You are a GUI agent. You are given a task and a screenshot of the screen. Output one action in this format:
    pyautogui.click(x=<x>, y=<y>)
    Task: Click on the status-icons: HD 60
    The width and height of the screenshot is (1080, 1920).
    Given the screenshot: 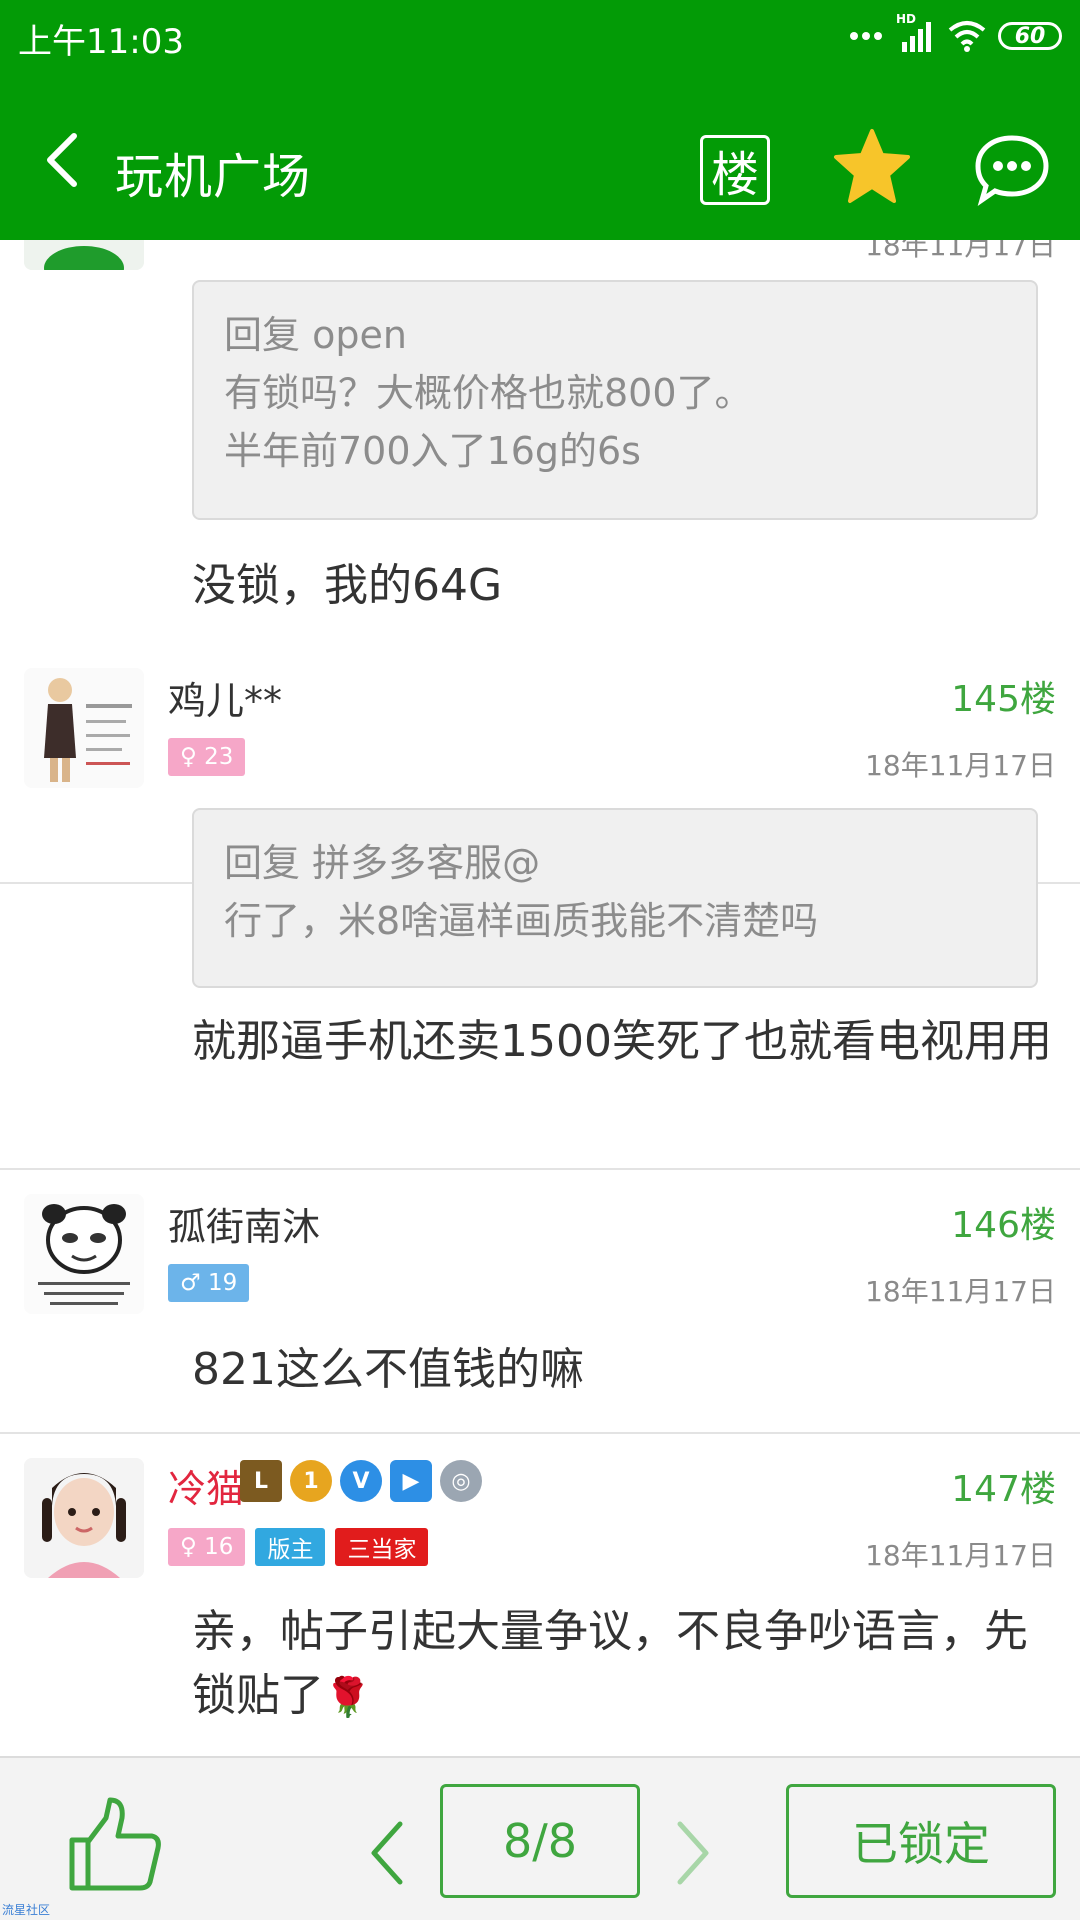 What is the action you would take?
    pyautogui.click(x=955, y=34)
    